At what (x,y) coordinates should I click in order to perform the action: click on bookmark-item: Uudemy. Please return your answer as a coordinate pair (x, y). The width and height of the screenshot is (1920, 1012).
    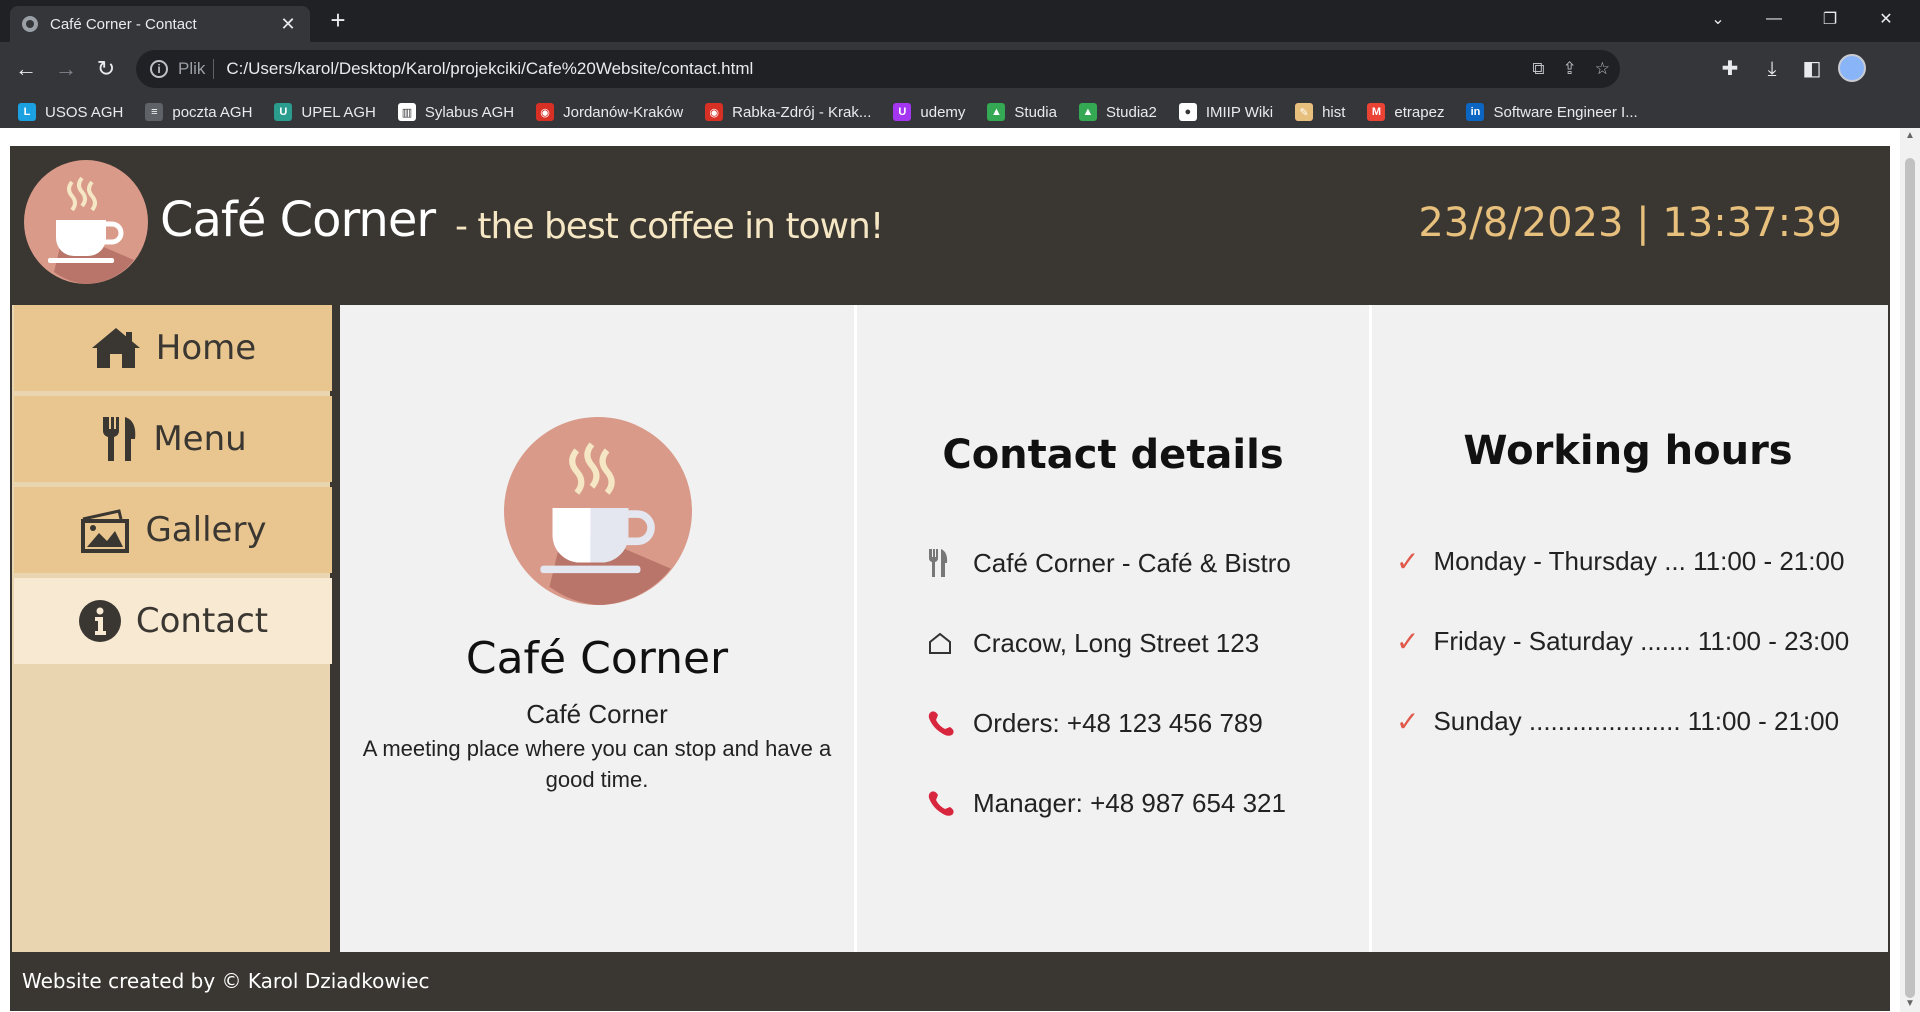
    Looking at the image, I should click on (929, 112).